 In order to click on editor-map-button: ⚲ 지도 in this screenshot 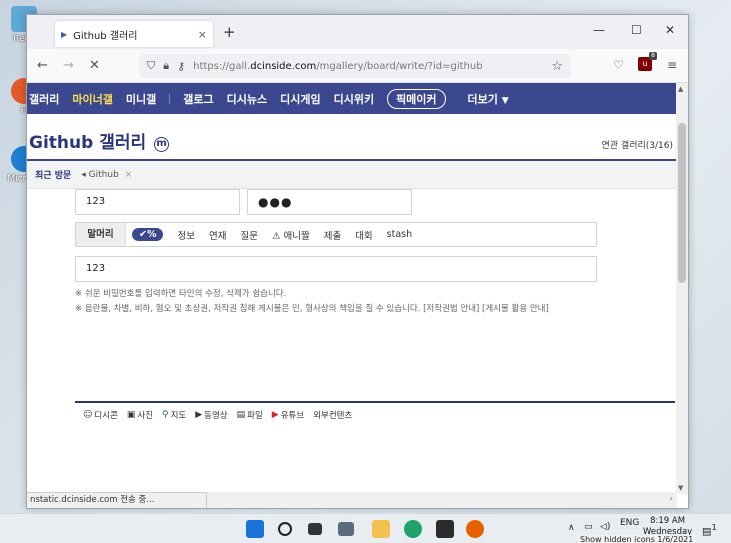, I will do `click(174, 415)`.